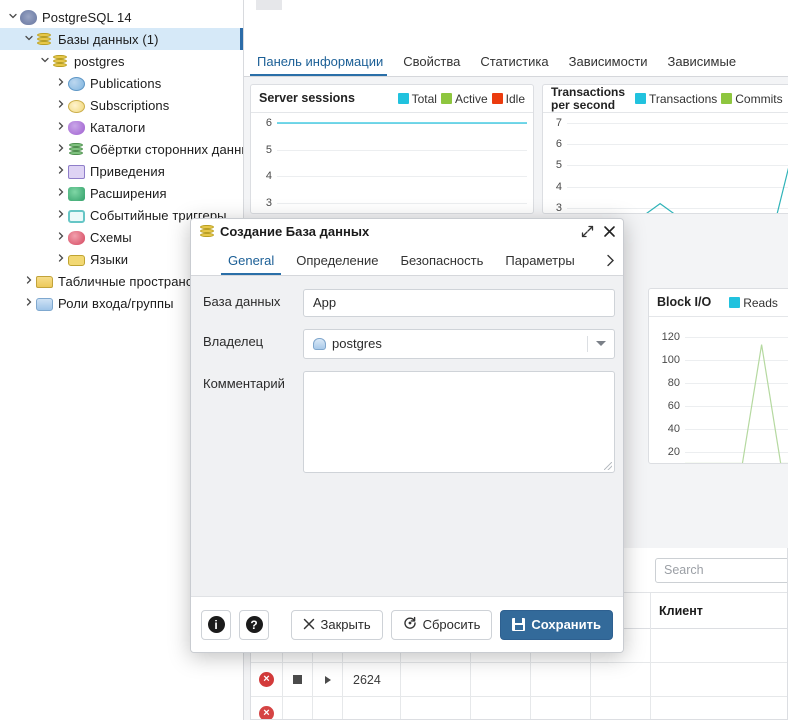  Describe the element at coordinates (403, 98) in the screenshot. I see `legend-swatch-total` at that location.